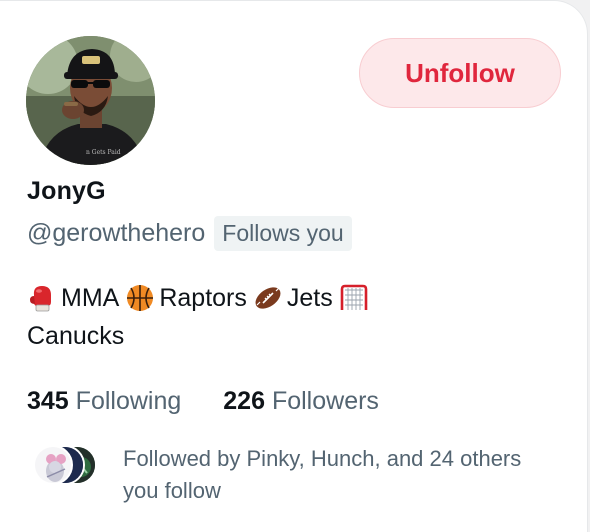 Image resolution: width=590 pixels, height=532 pixels. What do you see at coordinates (140, 298) in the screenshot?
I see `basketball-icon` at bounding box center [140, 298].